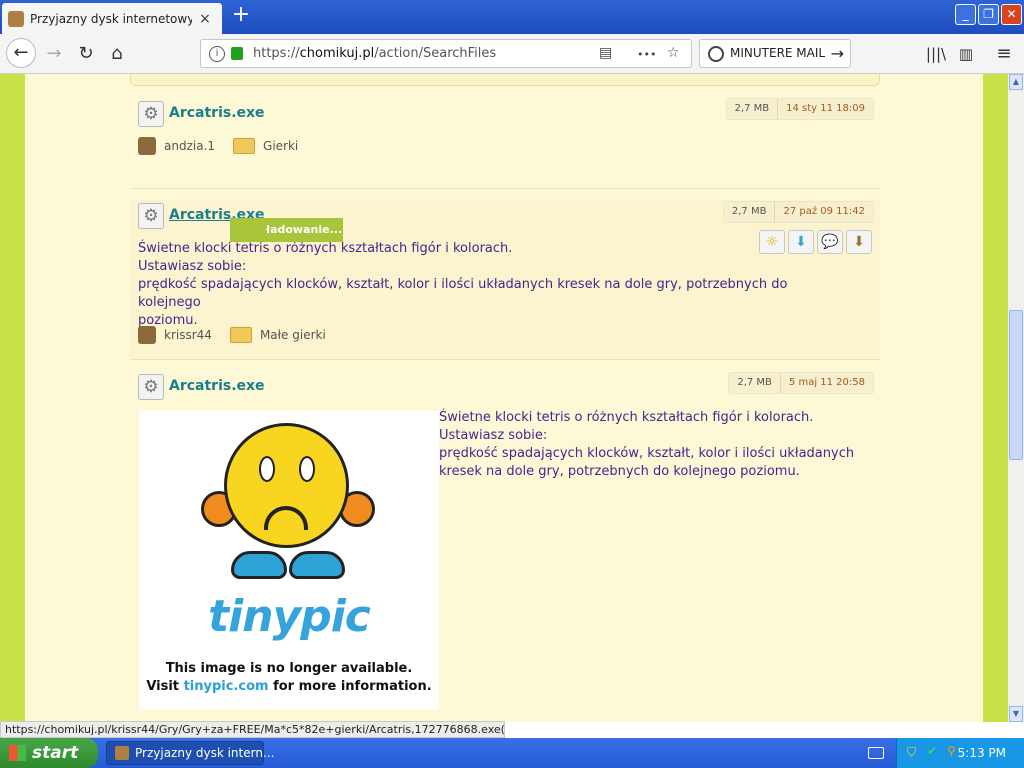 Image resolution: width=1024 pixels, height=768 pixels. Describe the element at coordinates (189, 146) in the screenshot. I see `user-link: andzia.1` at that location.